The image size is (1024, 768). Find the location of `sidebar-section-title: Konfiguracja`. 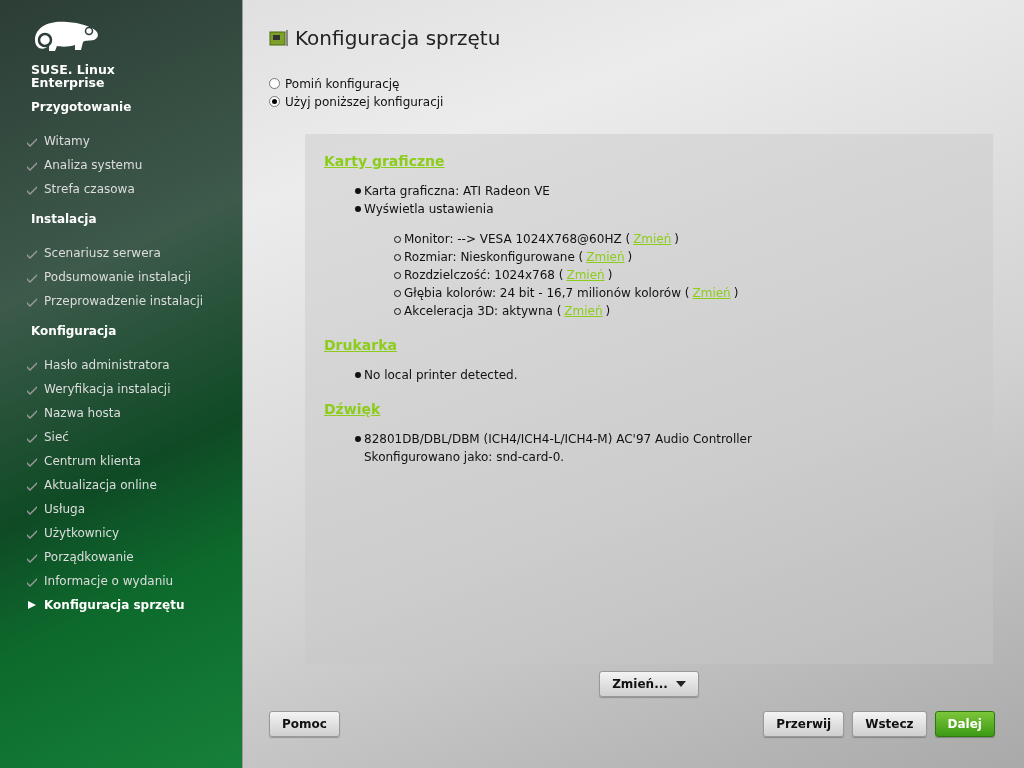

sidebar-section-title: Konfiguracja is located at coordinates (74, 331).